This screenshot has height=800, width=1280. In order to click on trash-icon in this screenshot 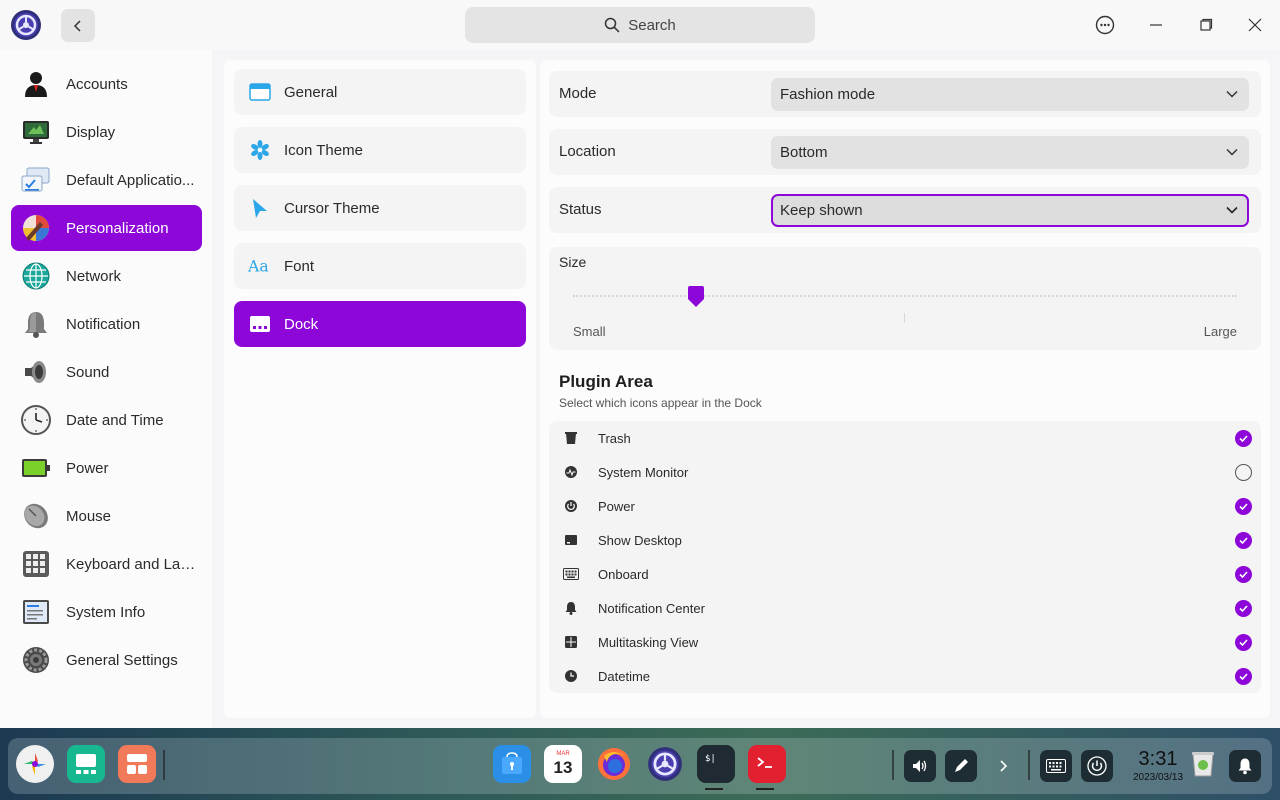, I will do `click(1203, 764)`.